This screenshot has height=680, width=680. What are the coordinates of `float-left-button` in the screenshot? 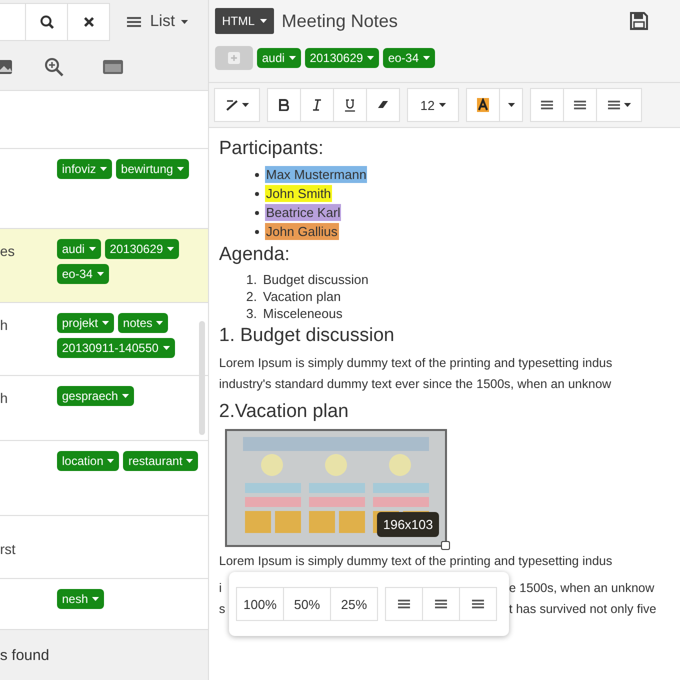 It's located at (404, 604).